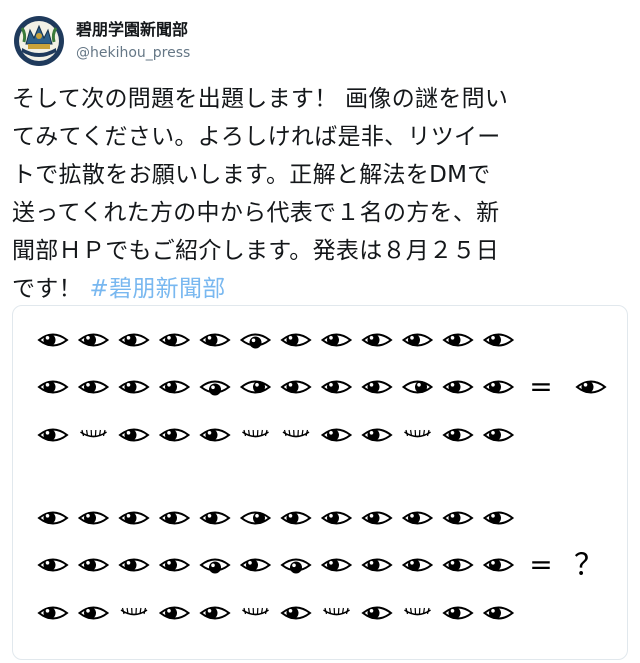  Describe the element at coordinates (256, 137) in the screenshot. I see `tweet-text-line: てみてください。よろしければ是非、リツイー` at that location.